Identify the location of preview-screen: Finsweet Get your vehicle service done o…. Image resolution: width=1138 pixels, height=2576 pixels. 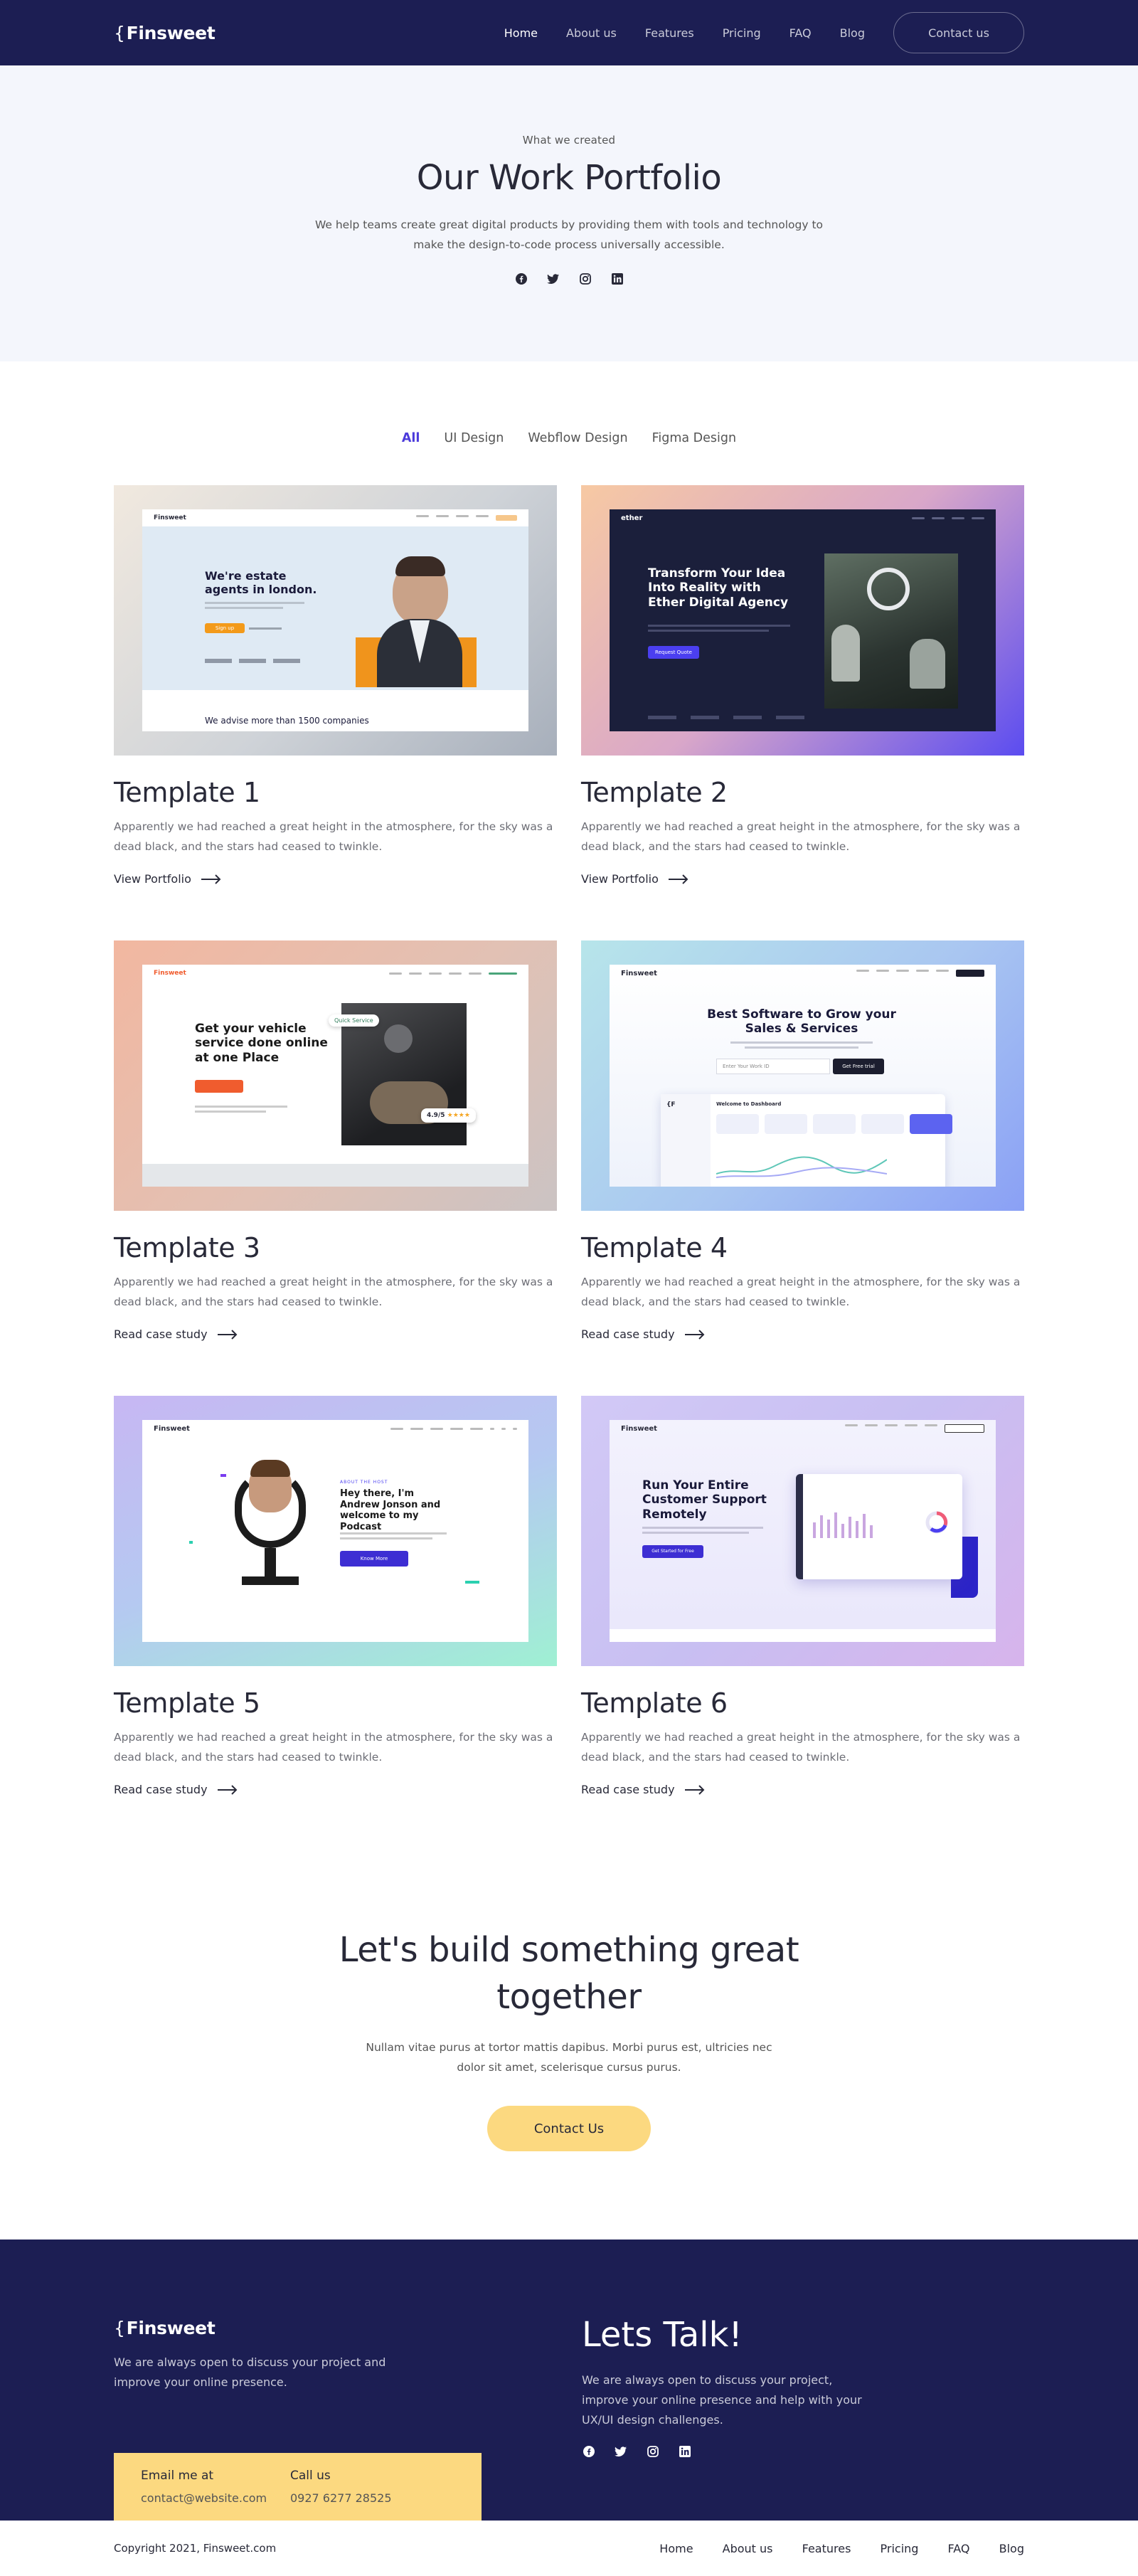
(335, 1076).